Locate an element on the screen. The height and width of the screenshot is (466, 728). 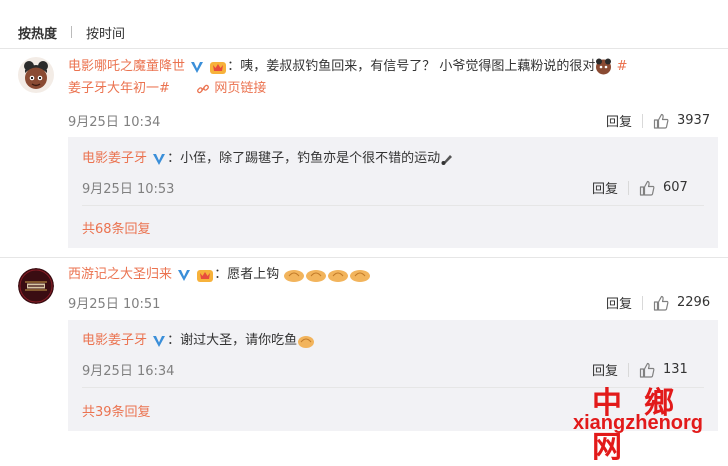
reply-actions: 回复 607 is located at coordinates (640, 187).